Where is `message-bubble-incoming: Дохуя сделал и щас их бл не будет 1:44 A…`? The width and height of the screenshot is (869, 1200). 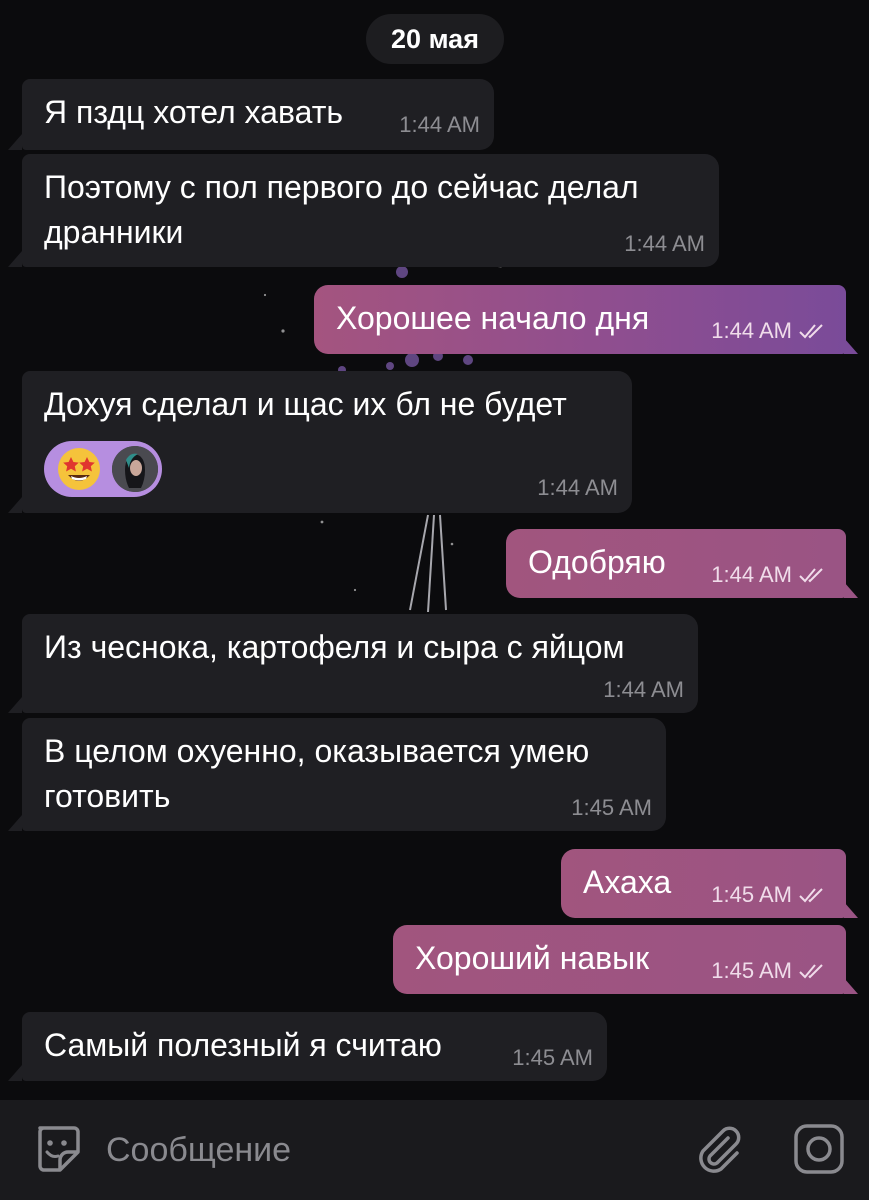
message-bubble-incoming: Дохуя сделал и щас их бл не будет 1:44 A… is located at coordinates (327, 442).